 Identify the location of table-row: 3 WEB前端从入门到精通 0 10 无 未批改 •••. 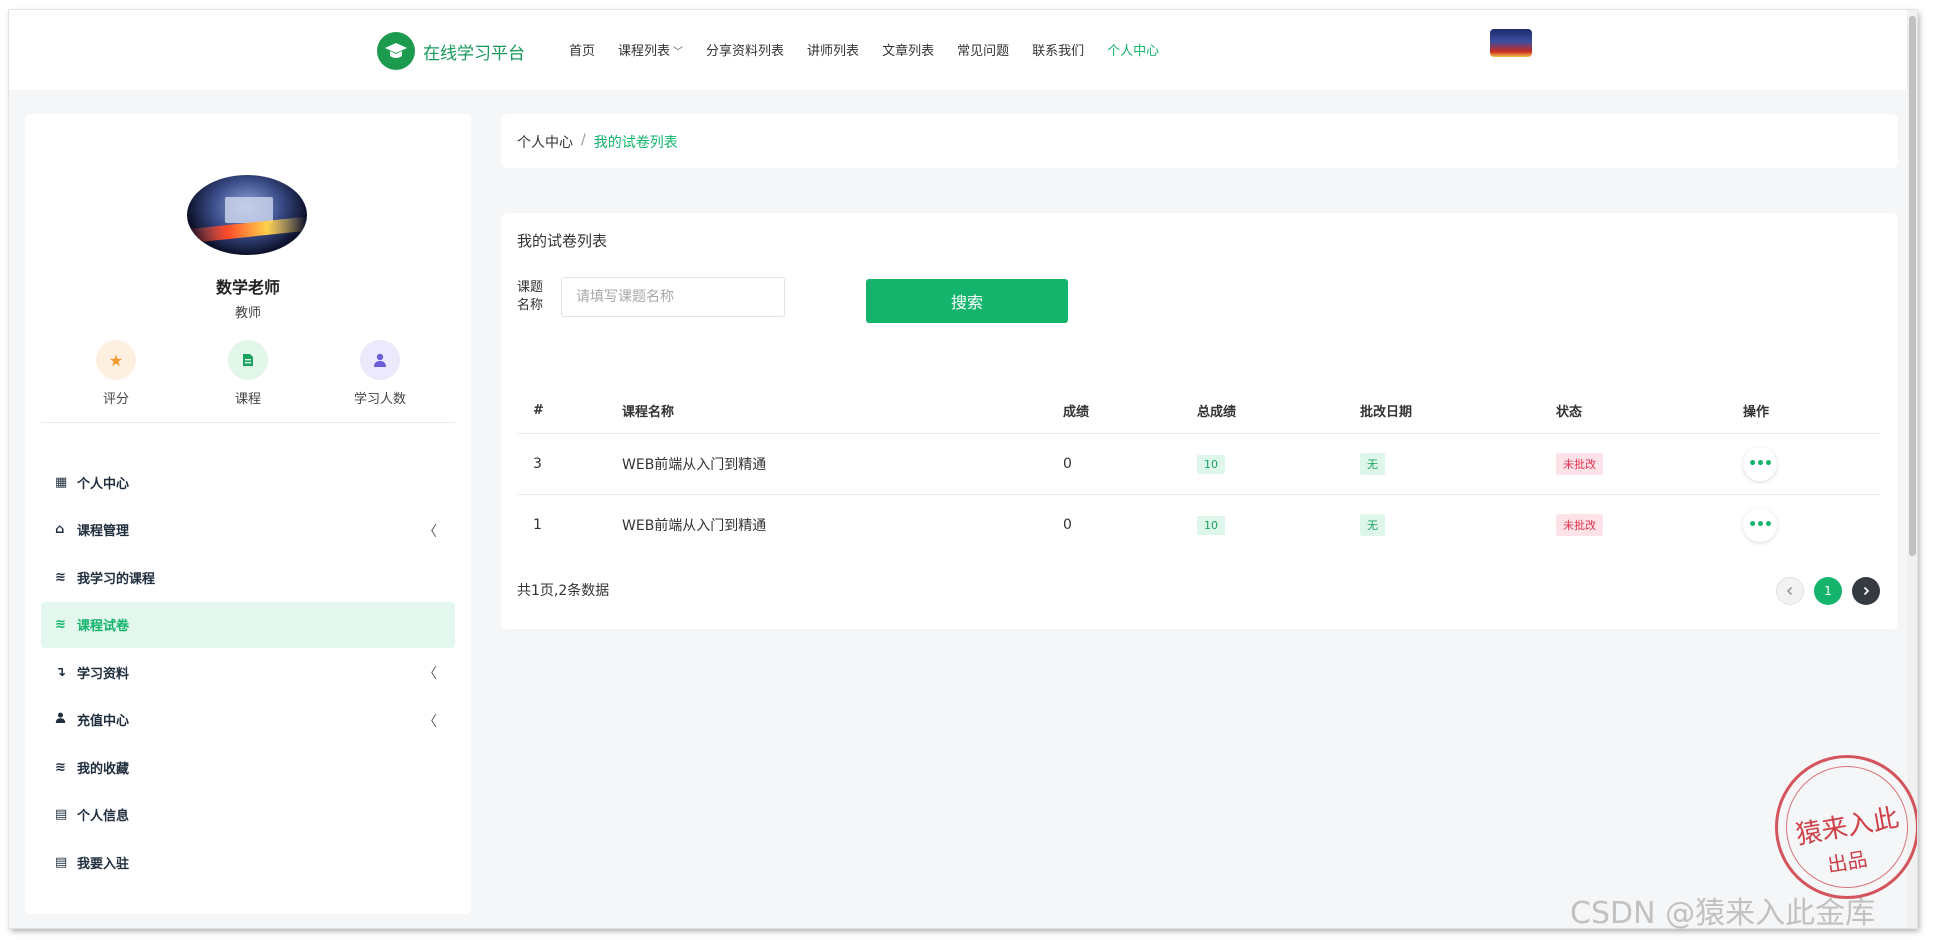
(1199, 464).